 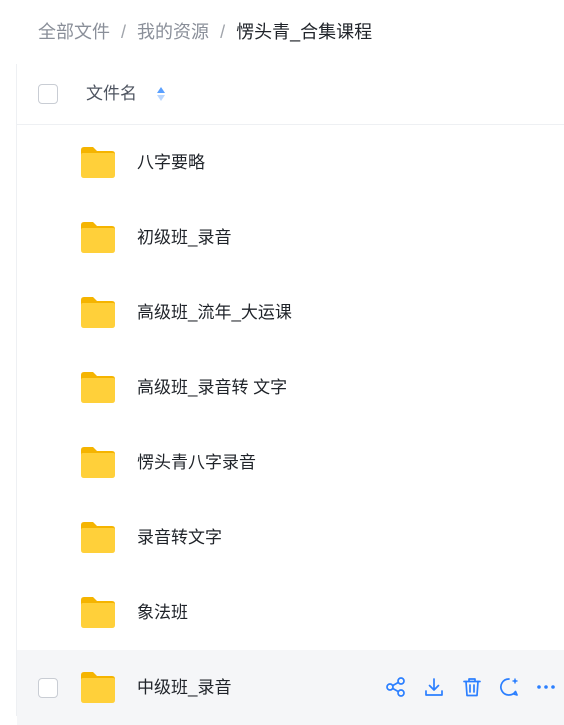 I want to click on breadcrumb-my-resources: 我的资源, so click(x=173, y=32).